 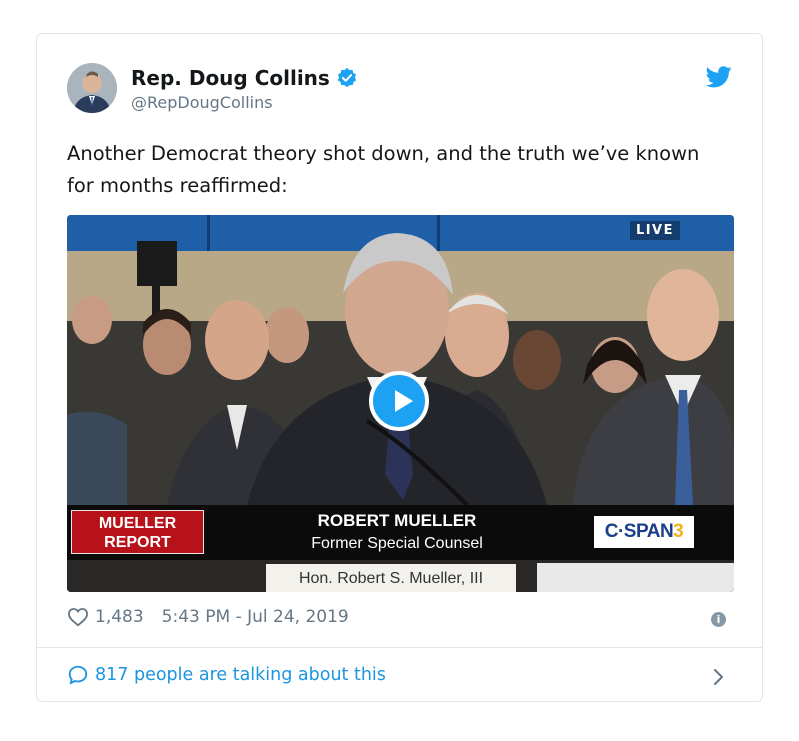 I want to click on conversation-count: 817 people are talking about this, so click(x=240, y=675).